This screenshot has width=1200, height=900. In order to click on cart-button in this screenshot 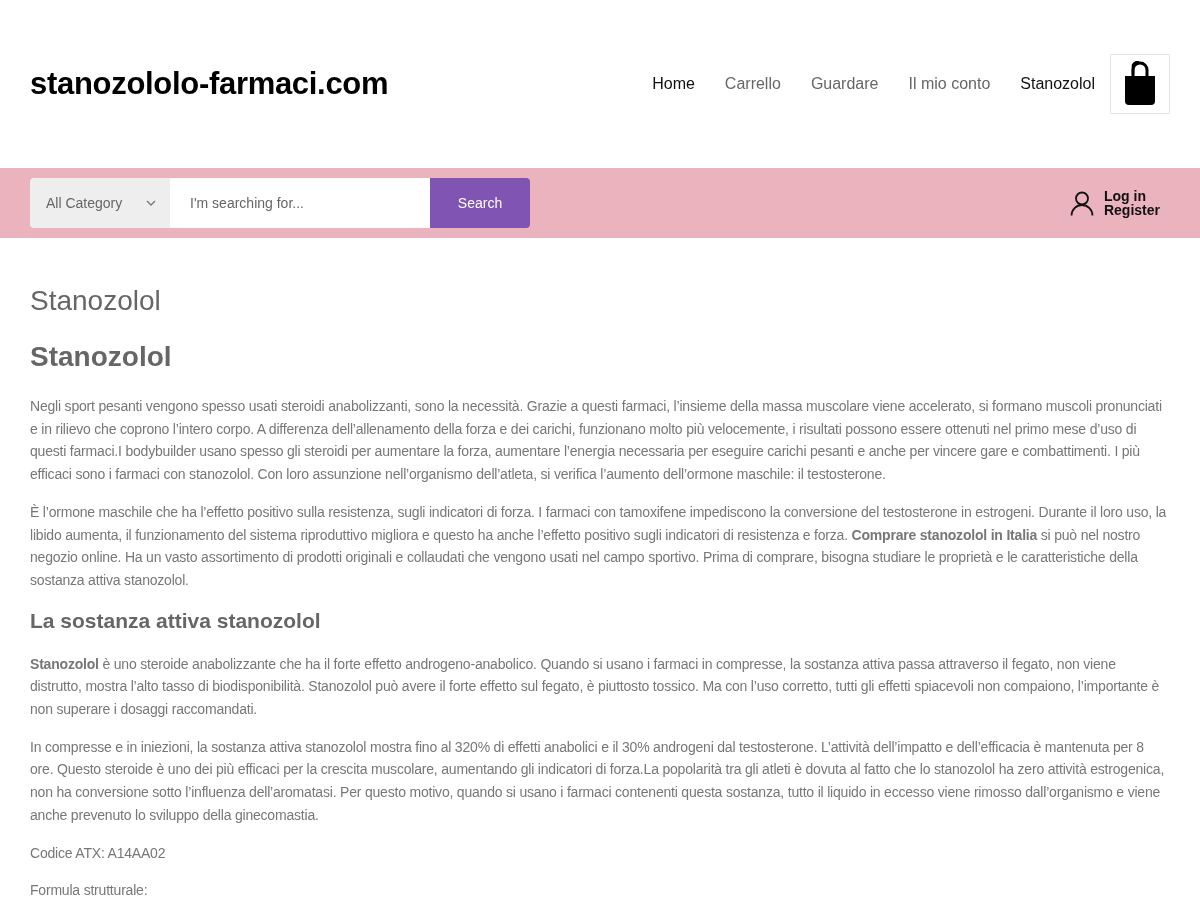, I will do `click(1140, 84)`.